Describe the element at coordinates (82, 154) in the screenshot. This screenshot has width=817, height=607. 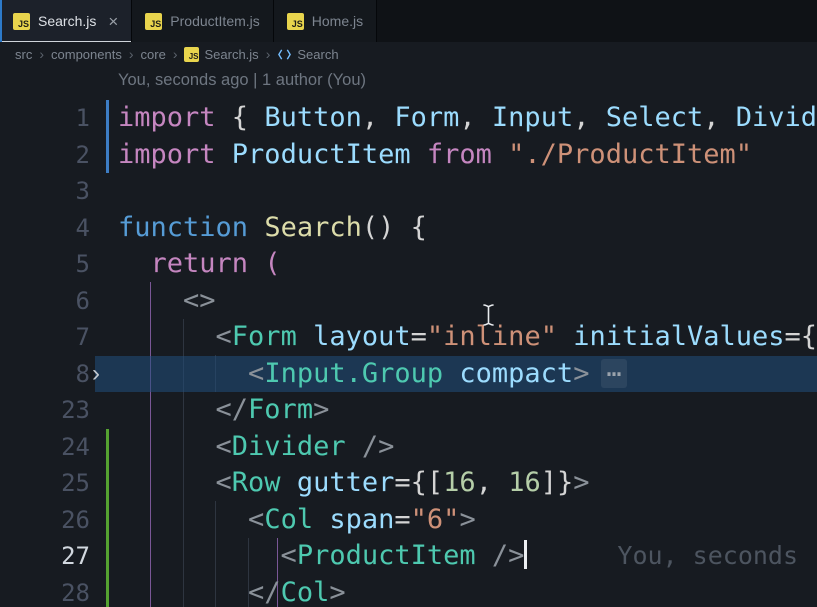
I see `line-number: 2` at that location.